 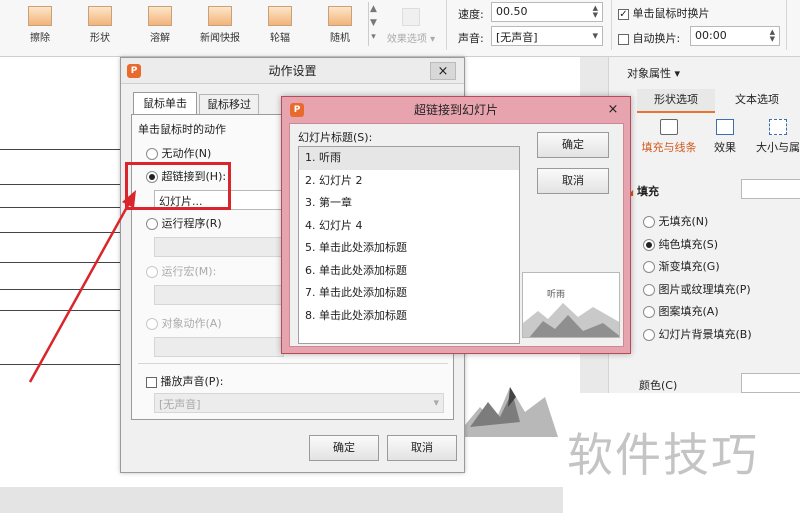 I want to click on fill-option-picture: 图片或纹理填充(P), so click(x=697, y=290).